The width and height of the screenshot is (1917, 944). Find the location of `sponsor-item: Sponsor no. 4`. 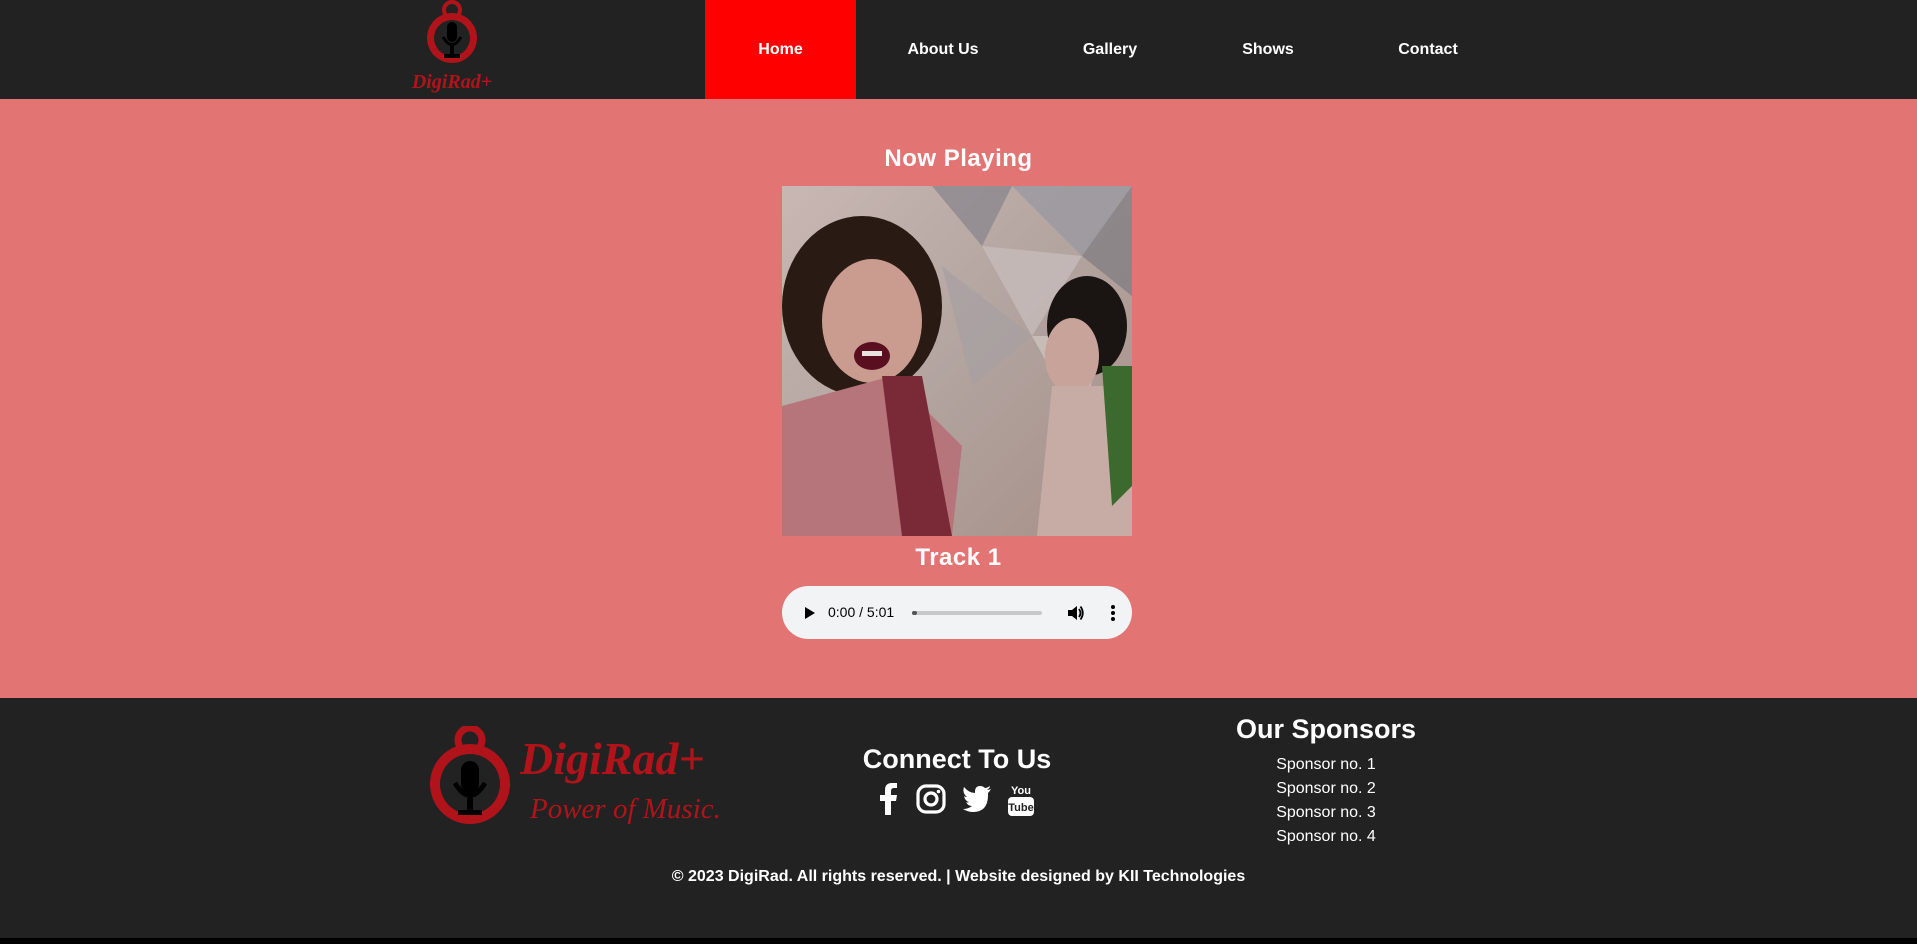

sponsor-item: Sponsor no. 4 is located at coordinates (1326, 837).